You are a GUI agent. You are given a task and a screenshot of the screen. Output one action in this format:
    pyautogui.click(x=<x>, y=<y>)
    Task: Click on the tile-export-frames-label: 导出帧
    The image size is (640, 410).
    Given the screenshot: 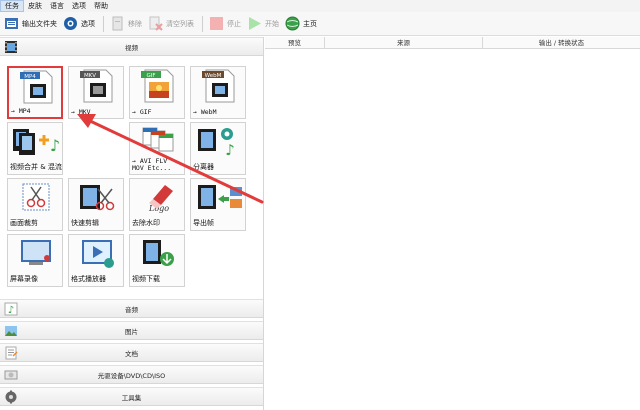 What is the action you would take?
    pyautogui.click(x=203, y=223)
    